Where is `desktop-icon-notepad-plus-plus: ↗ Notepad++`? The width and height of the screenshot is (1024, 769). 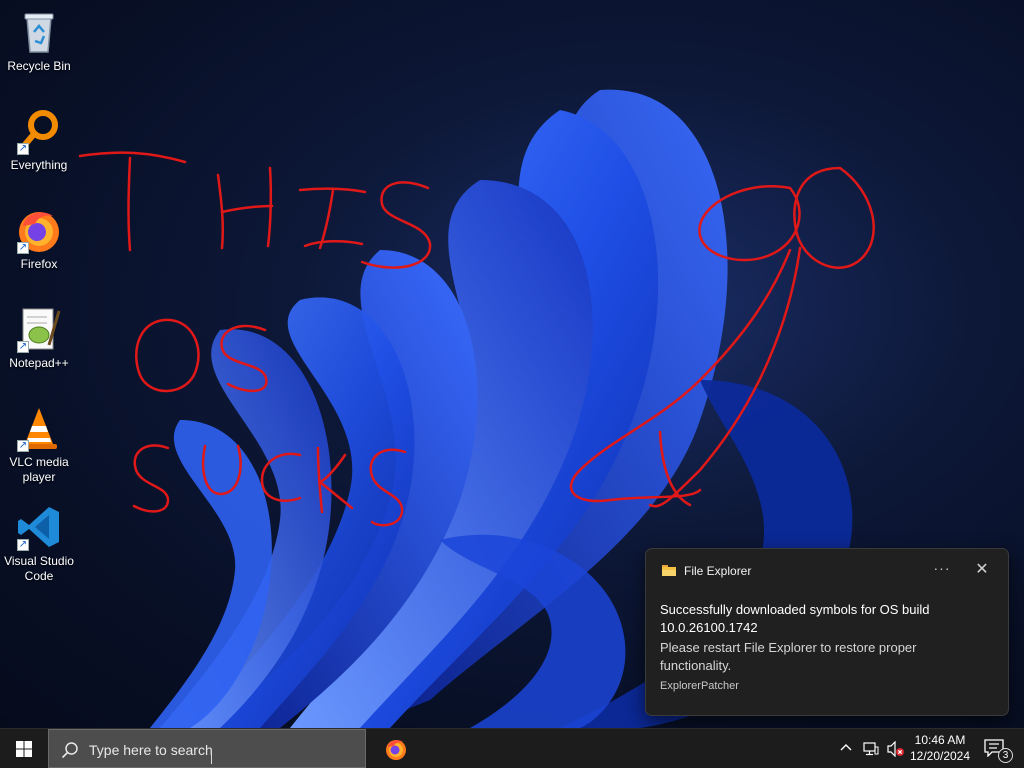 desktop-icon-notepad-plus-plus: ↗ Notepad++ is located at coordinates (39, 338).